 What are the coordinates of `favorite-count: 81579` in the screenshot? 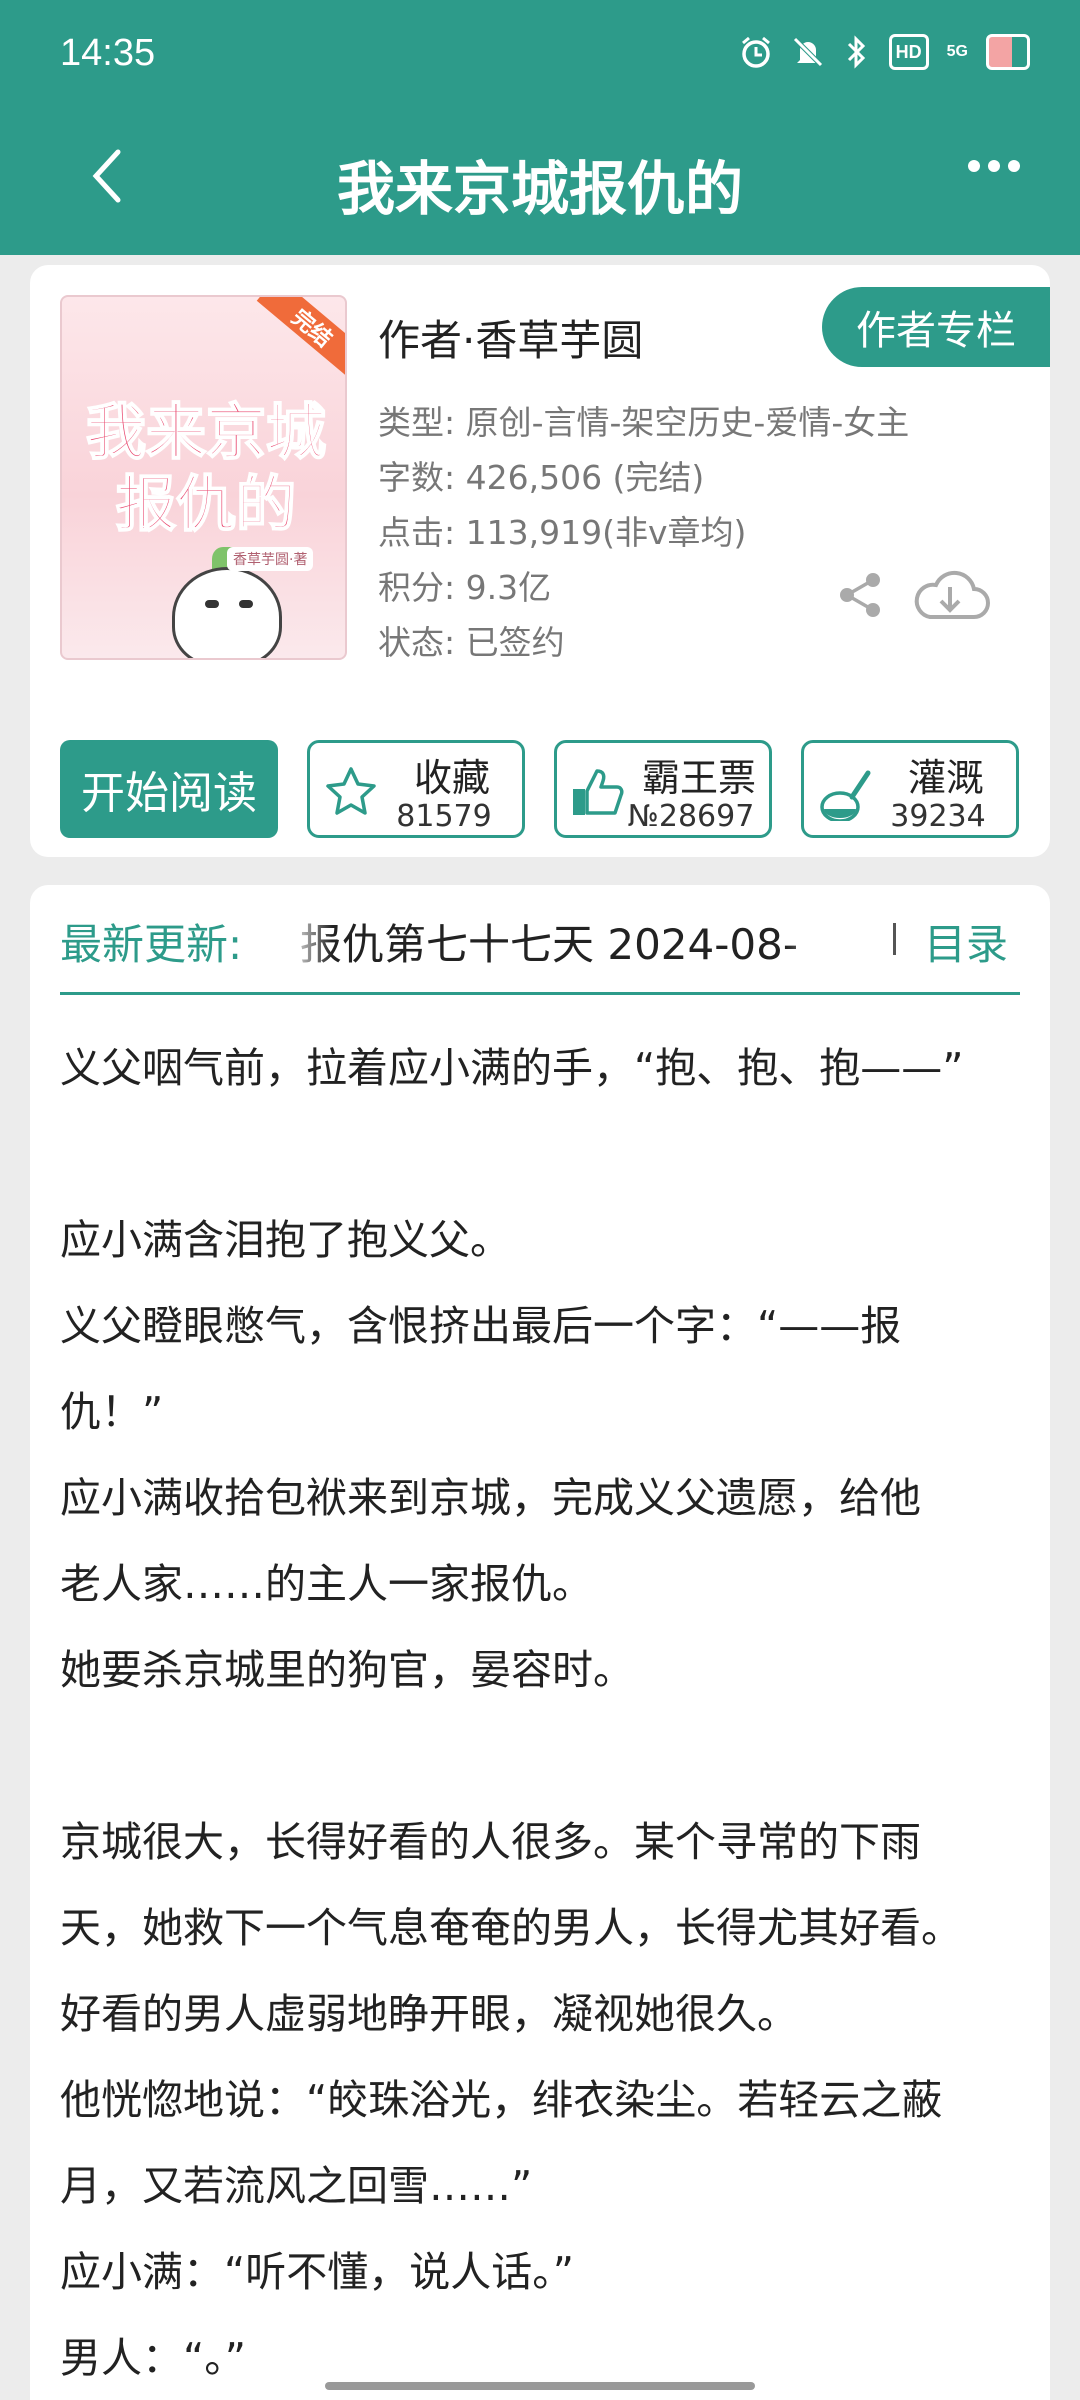 It's located at (444, 816).